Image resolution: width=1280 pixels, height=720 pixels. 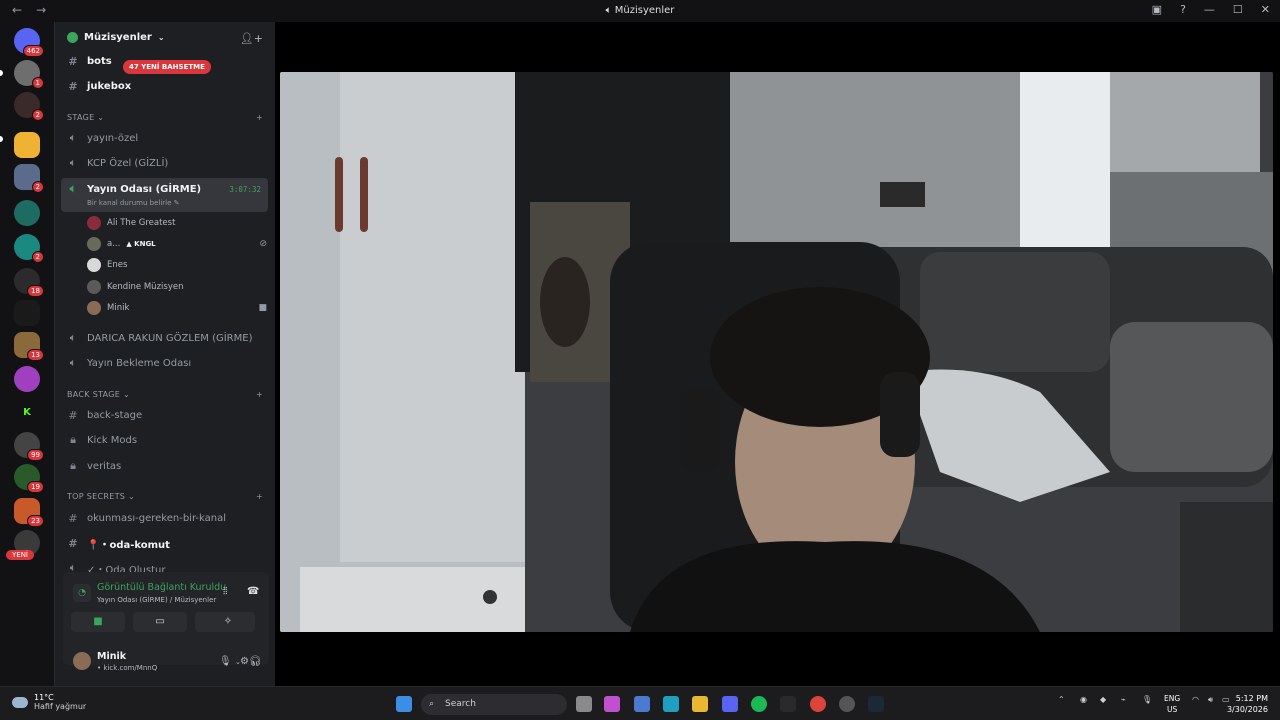 I want to click on spotify-icon, so click(x=759, y=704).